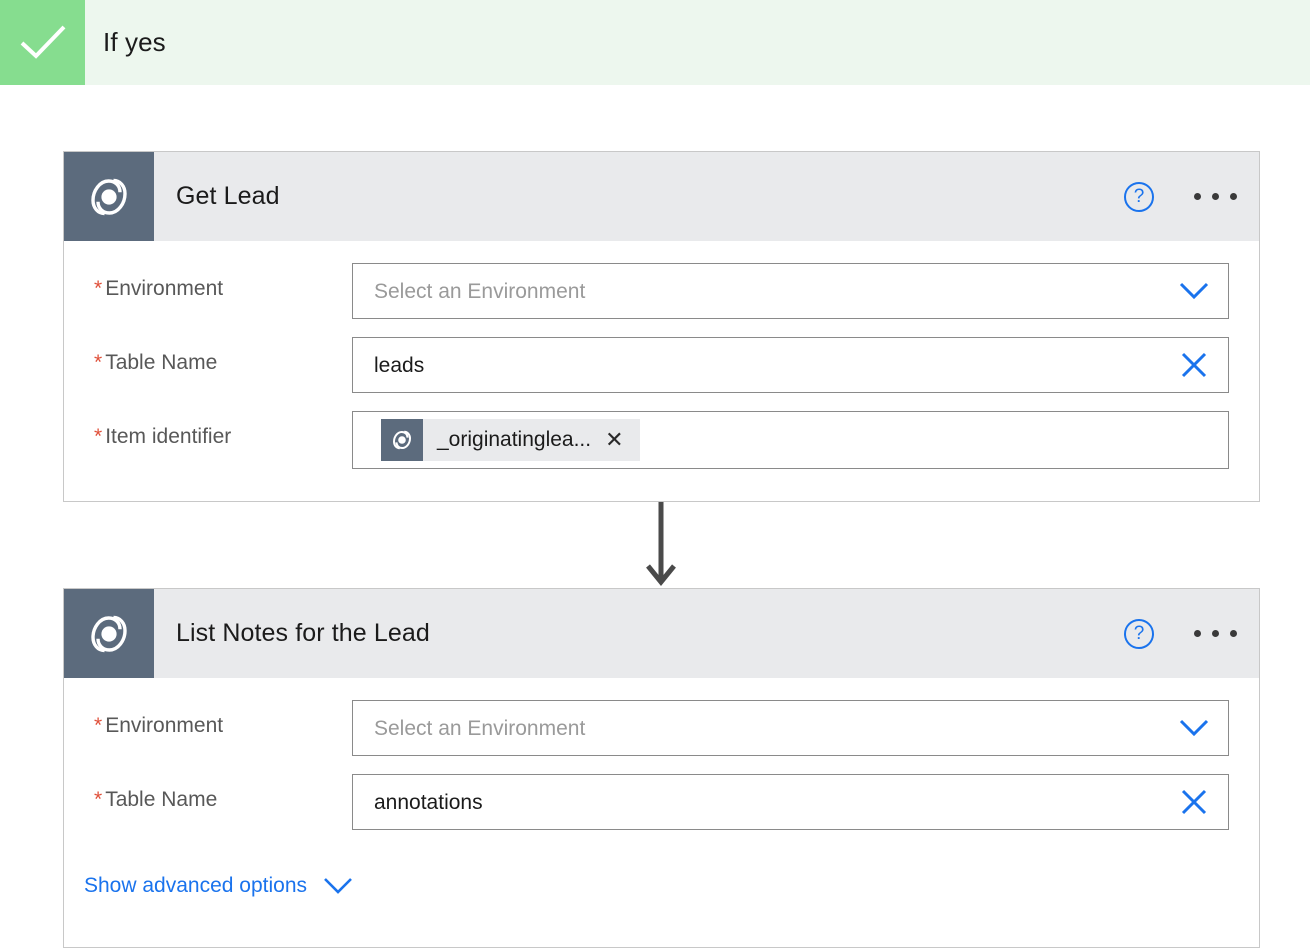  Describe the element at coordinates (661, 196) in the screenshot. I see `card-header: Get Lead ?` at that location.